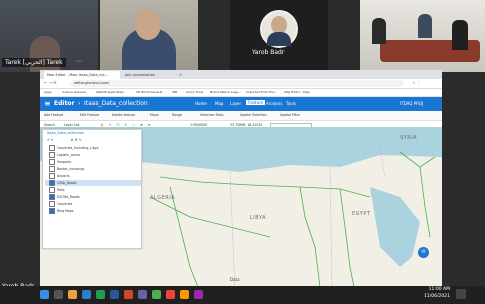 The width and height of the screenshot is (485, 304). I want to click on add-feature-button: Add Feature, so click(53, 115).